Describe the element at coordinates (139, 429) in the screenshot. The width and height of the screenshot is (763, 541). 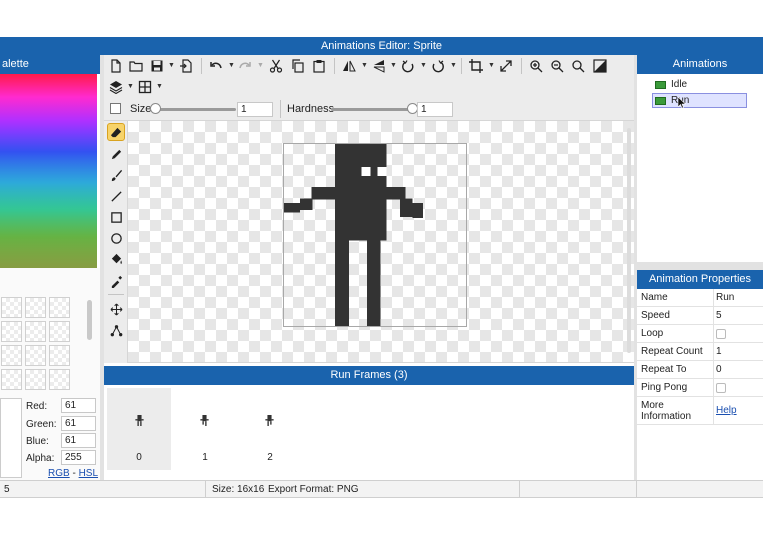
I see `frame-thumbnail: 0` at that location.